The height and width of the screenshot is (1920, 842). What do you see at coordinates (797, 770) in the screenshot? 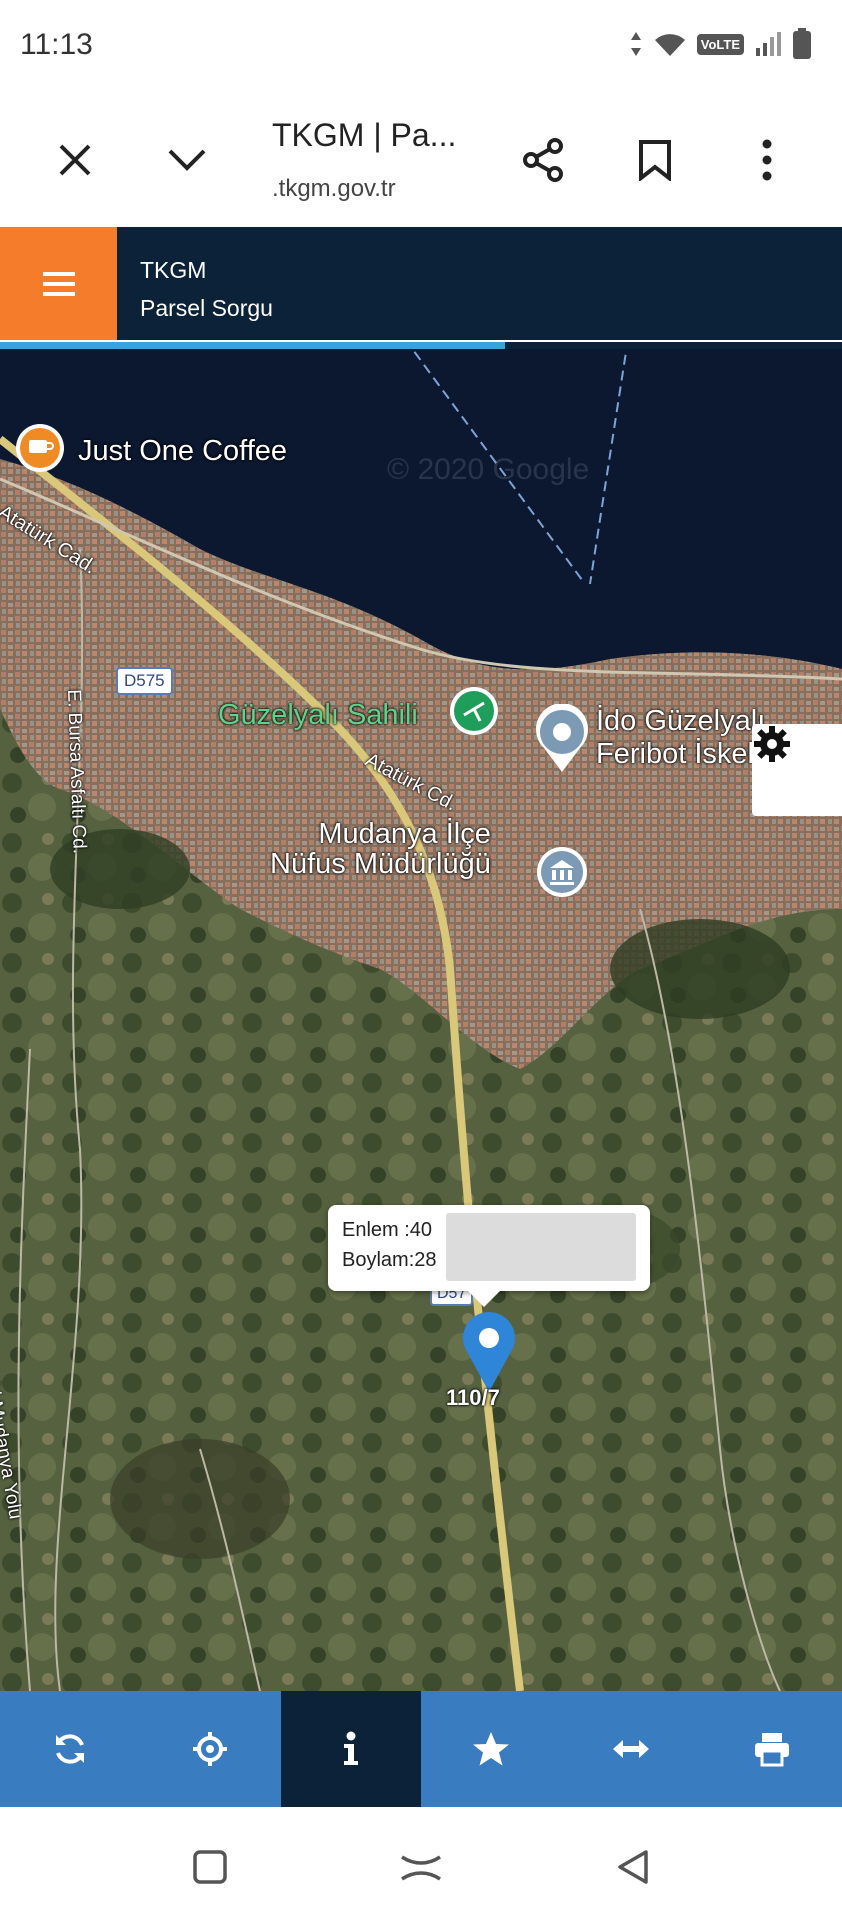
I see `map-settings-button` at bounding box center [797, 770].